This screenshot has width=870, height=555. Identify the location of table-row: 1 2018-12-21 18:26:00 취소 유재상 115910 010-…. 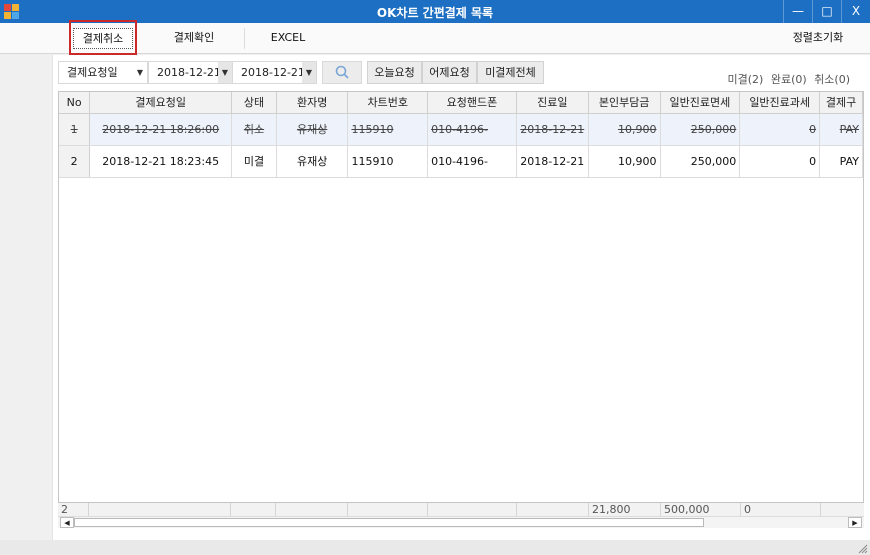
(461, 129).